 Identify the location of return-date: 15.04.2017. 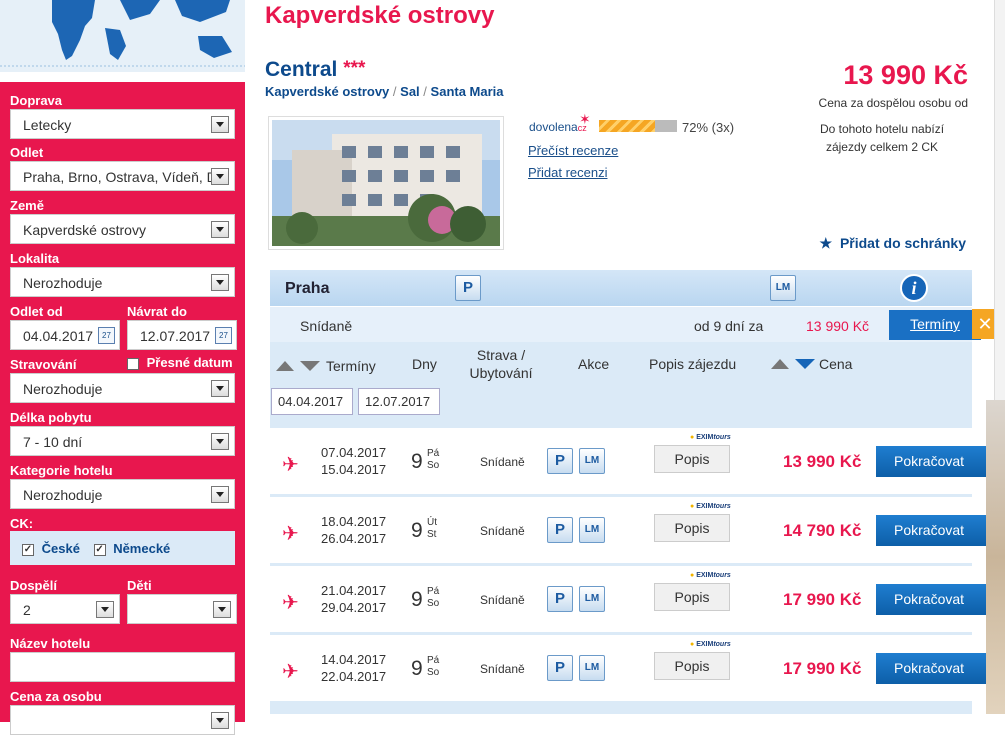
(354, 469).